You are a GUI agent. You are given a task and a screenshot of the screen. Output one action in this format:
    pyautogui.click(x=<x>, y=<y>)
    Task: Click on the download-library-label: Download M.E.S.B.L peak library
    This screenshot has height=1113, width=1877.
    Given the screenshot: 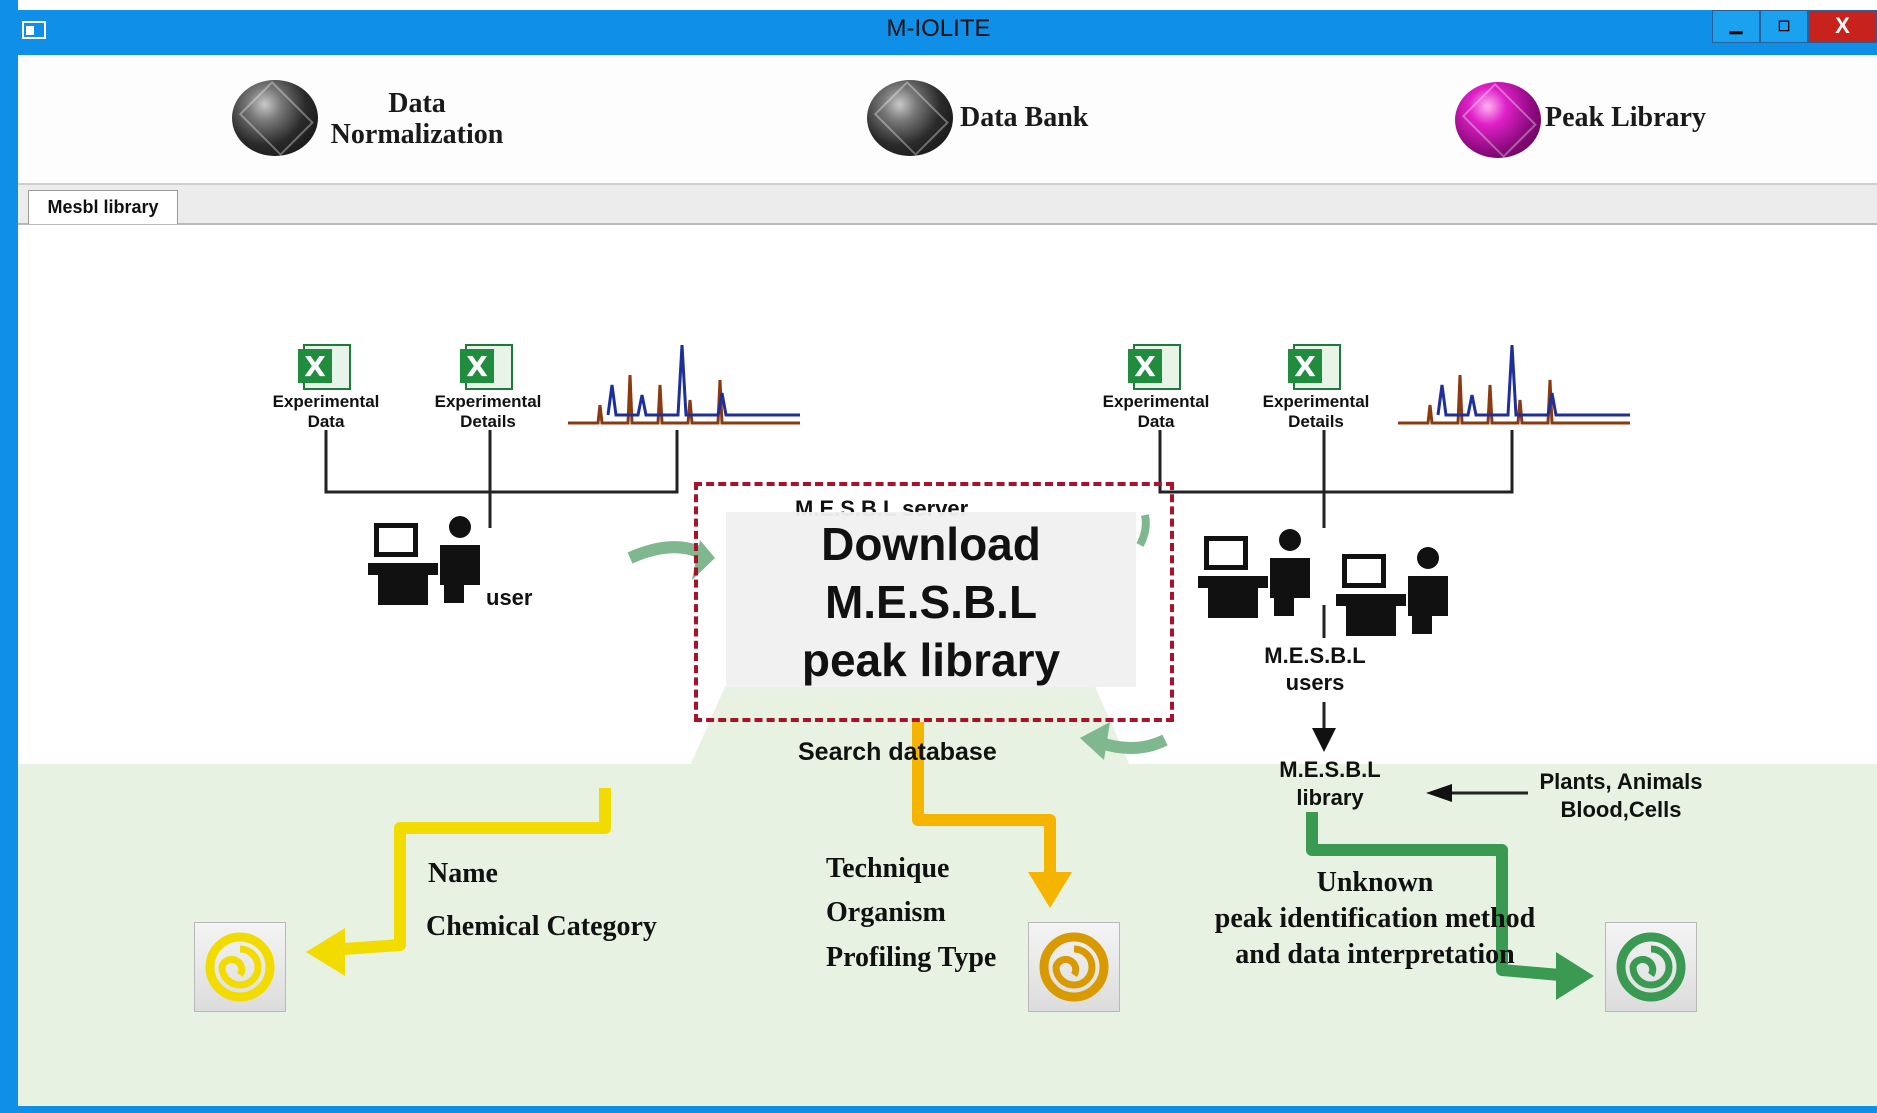 What is the action you would take?
    pyautogui.click(x=931, y=602)
    